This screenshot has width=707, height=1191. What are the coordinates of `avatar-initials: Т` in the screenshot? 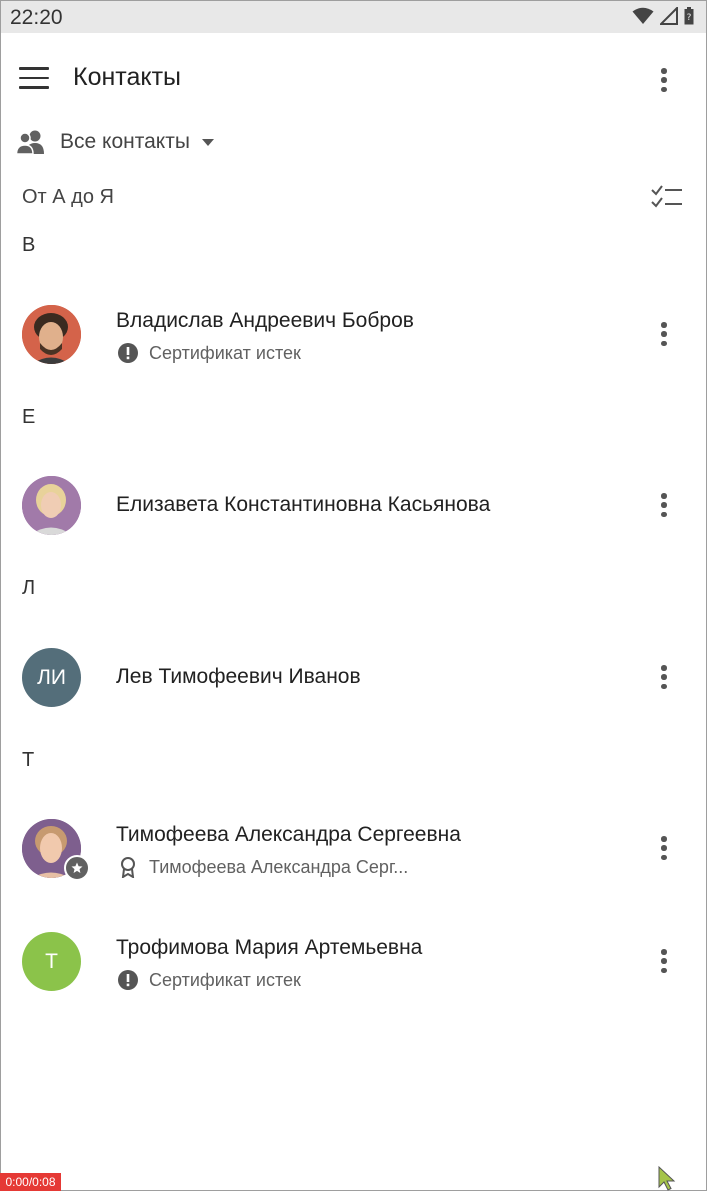 It's located at (51, 961).